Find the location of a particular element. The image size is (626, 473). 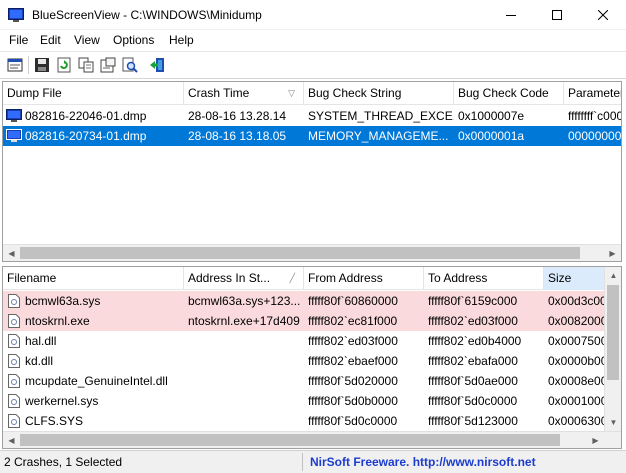

minimize-button is located at coordinates (511, 15).